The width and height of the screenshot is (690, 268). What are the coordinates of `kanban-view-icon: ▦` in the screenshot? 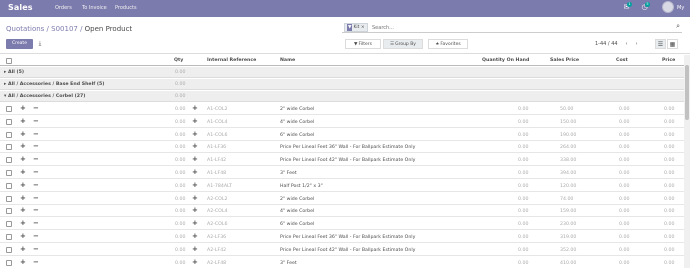 It's located at (672, 44).